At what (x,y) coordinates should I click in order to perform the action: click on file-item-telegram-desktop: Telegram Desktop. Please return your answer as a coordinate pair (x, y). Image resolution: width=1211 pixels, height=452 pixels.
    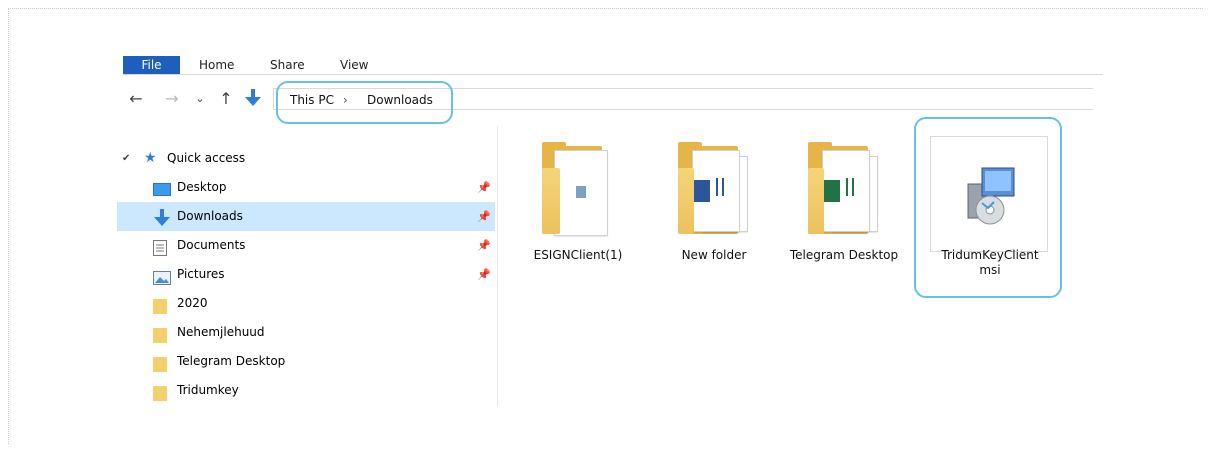
    Looking at the image, I should click on (844, 201).